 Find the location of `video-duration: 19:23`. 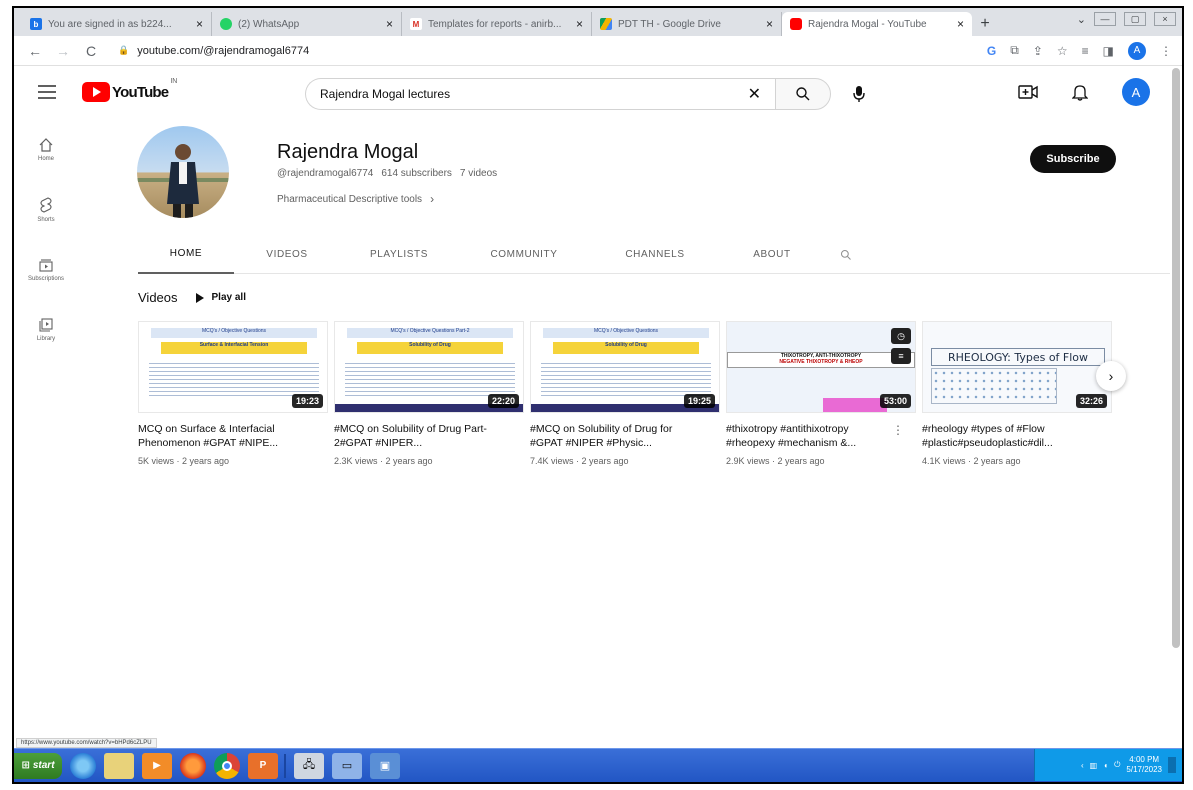

video-duration: 19:23 is located at coordinates (307, 401).